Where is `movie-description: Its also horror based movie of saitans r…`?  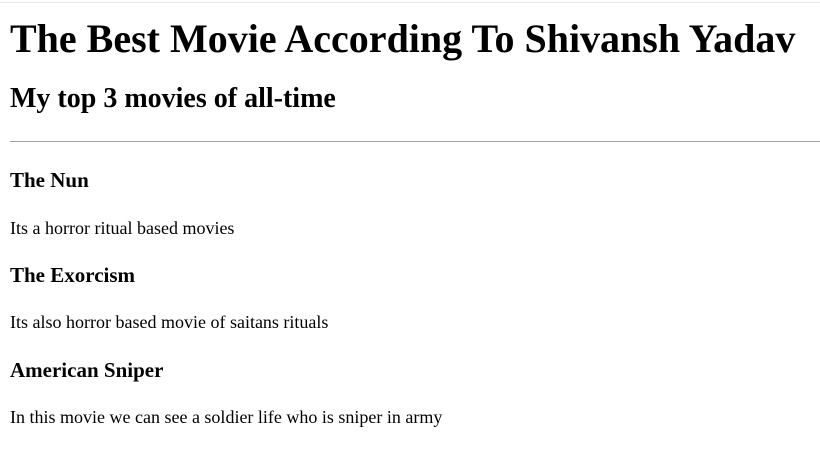
movie-description: Its also horror based movie of saitans r… is located at coordinates (169, 322).